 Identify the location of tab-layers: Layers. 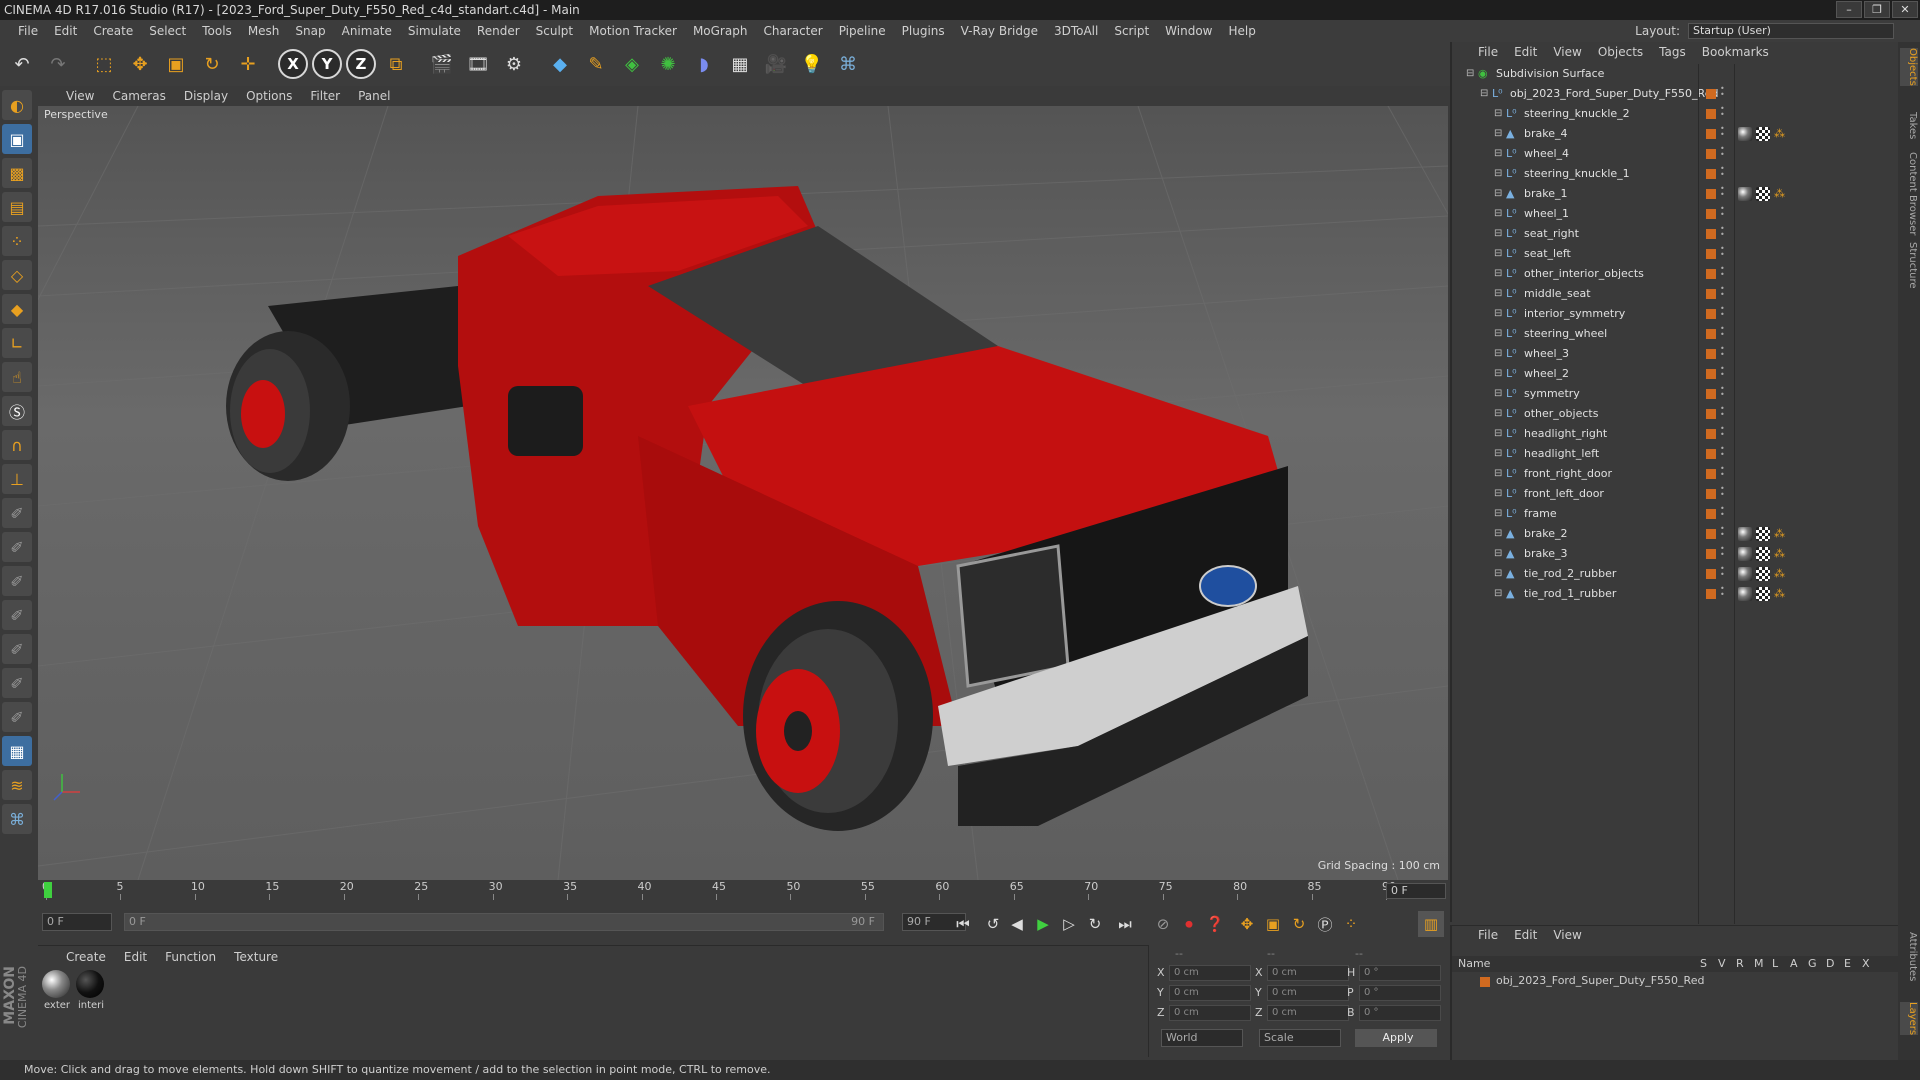
(1909, 1019).